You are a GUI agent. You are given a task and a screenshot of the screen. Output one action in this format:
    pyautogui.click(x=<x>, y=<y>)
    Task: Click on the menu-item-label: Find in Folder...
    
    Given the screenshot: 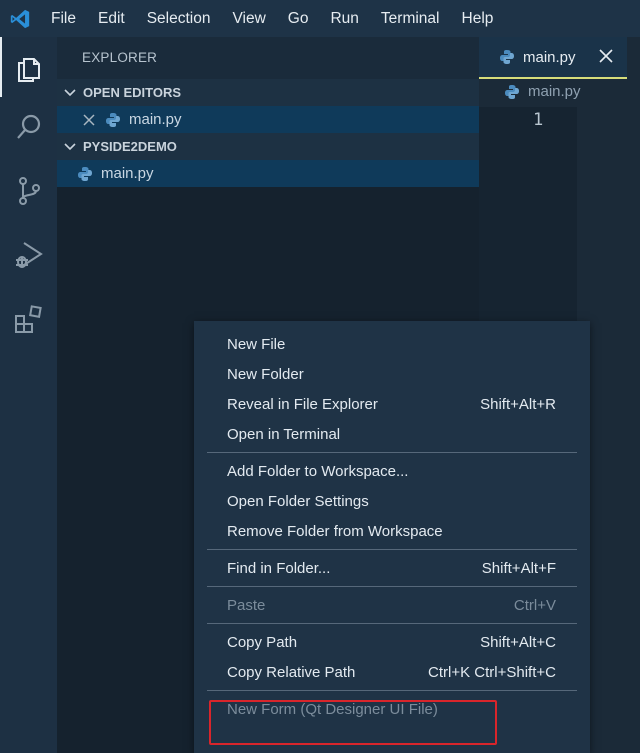 What is the action you would take?
    pyautogui.click(x=279, y=568)
    